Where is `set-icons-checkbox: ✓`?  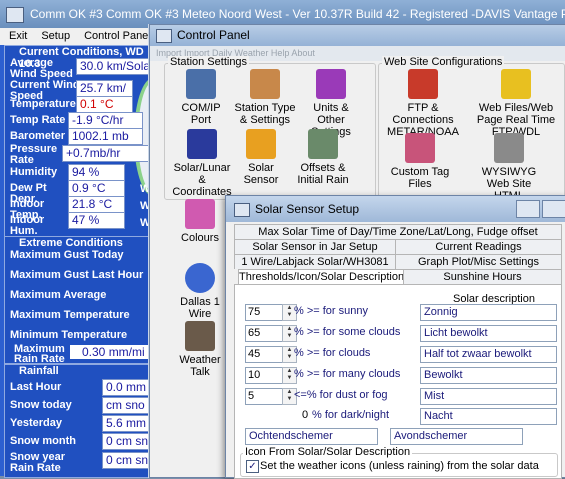 set-icons-checkbox: ✓ is located at coordinates (252, 466).